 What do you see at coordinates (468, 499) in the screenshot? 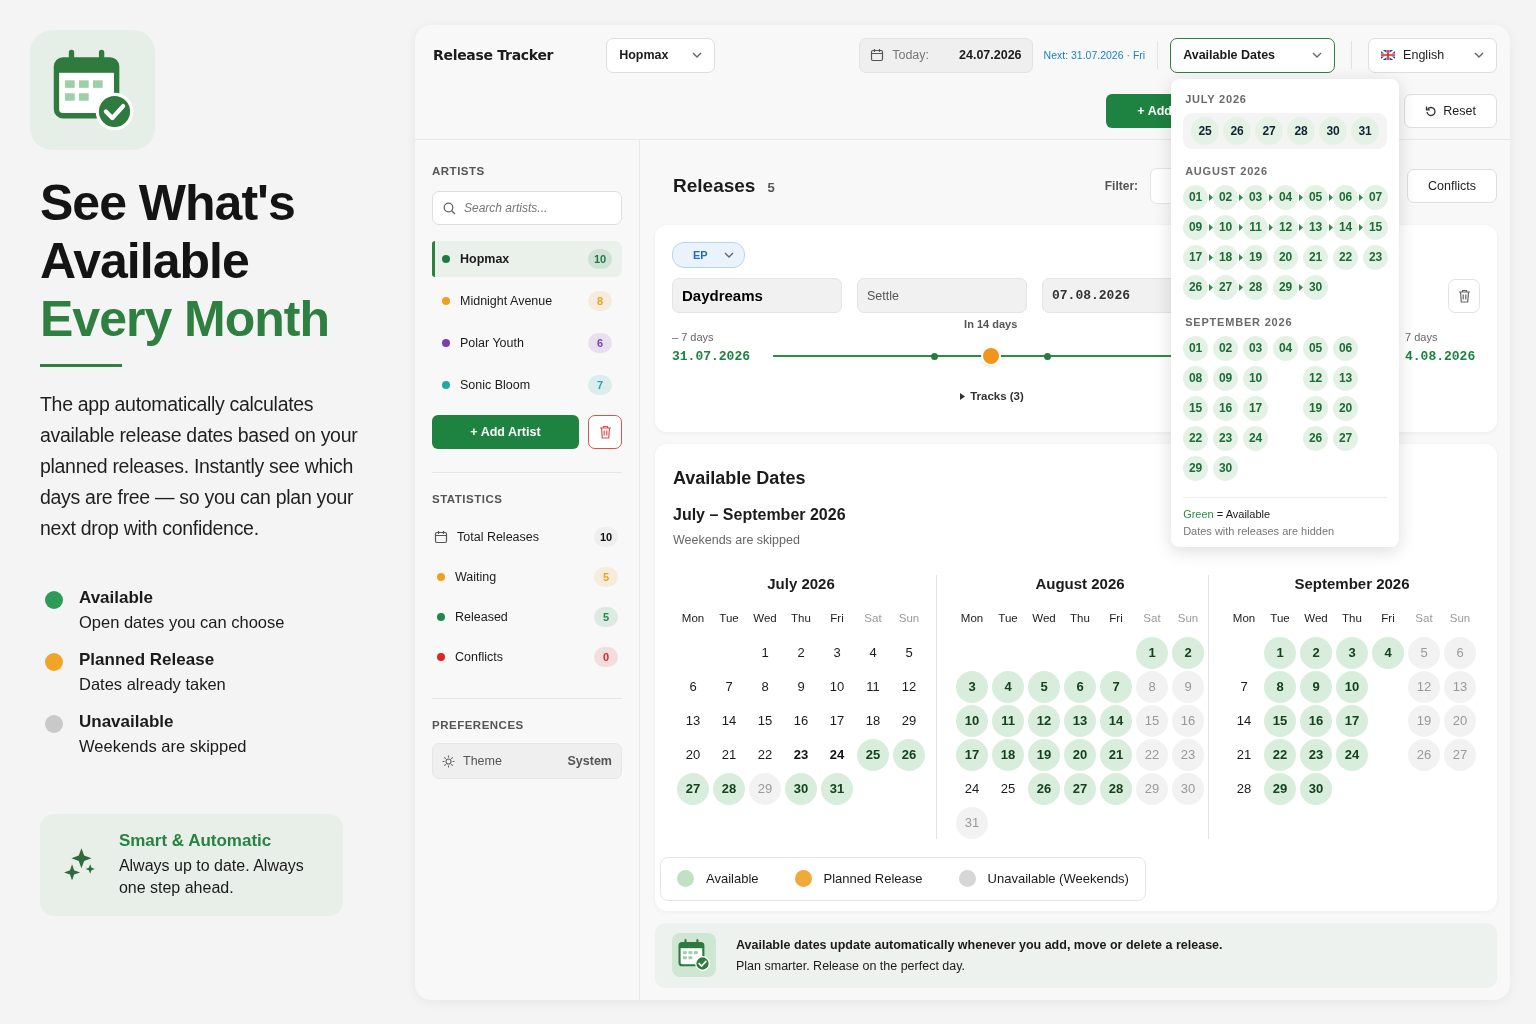
I see `section-heading: STATISTICS` at bounding box center [468, 499].